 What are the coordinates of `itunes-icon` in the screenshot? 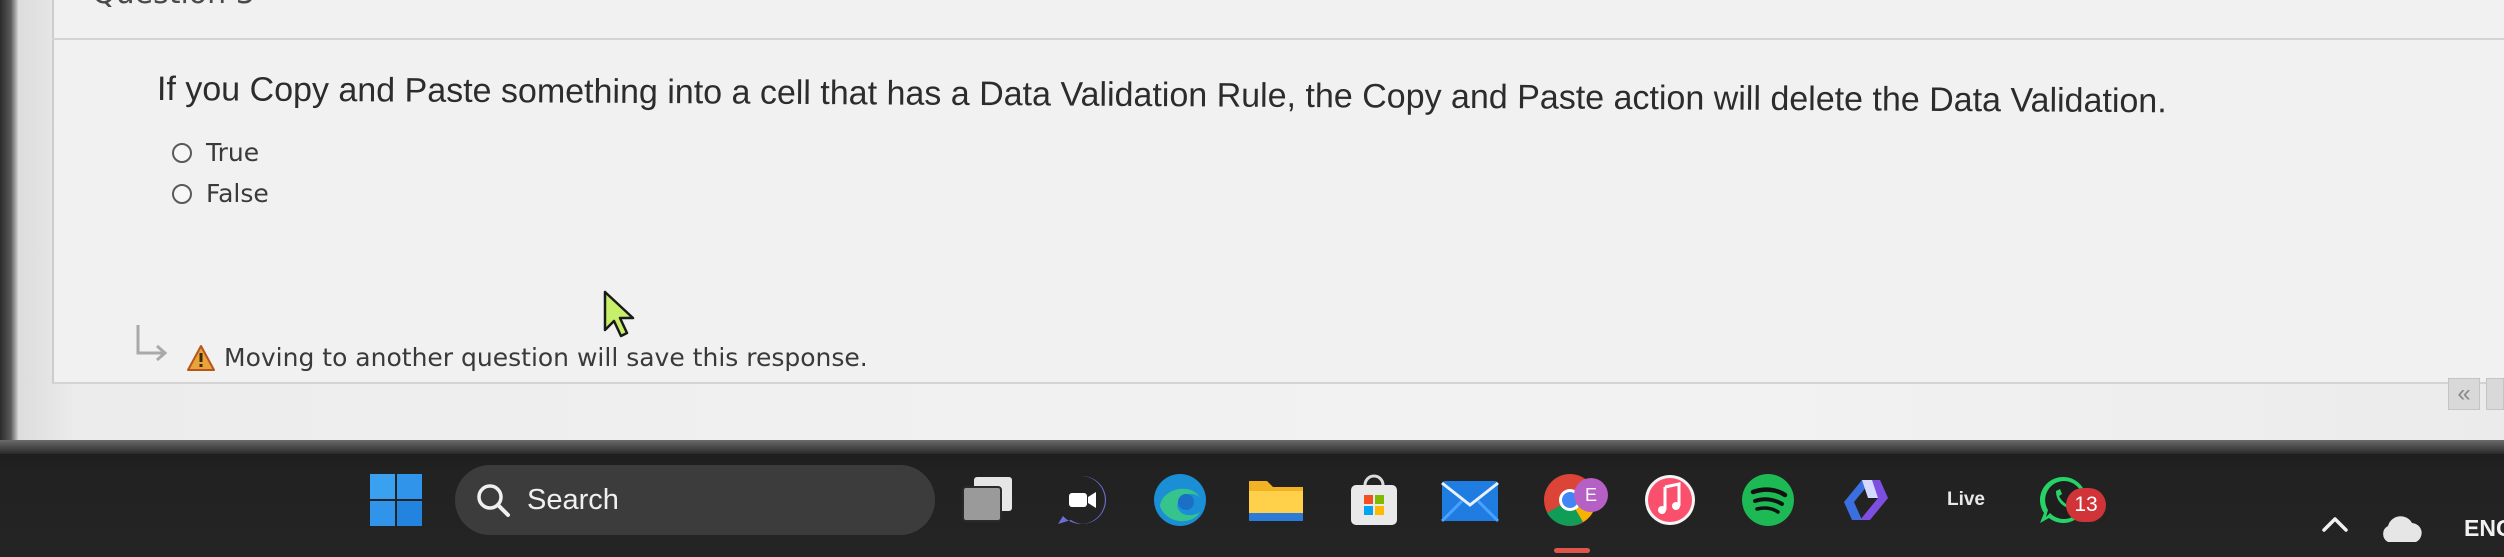 It's located at (1670, 500).